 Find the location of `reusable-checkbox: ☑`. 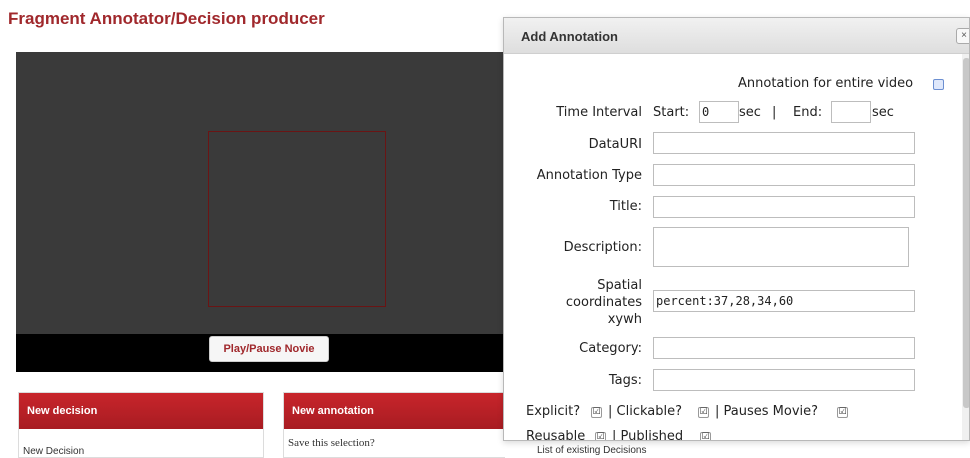

reusable-checkbox: ☑ is located at coordinates (600, 436).